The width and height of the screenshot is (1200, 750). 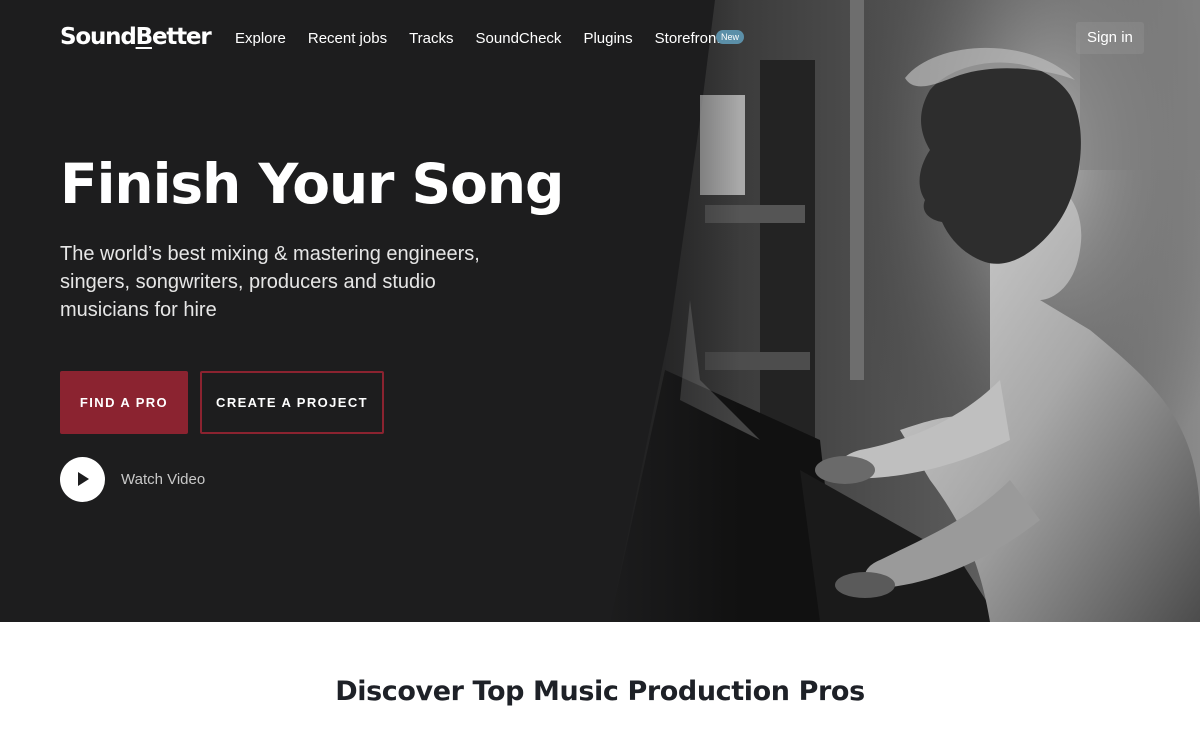 What do you see at coordinates (98, 37) in the screenshot?
I see `logo-text-prefix: Sound` at bounding box center [98, 37].